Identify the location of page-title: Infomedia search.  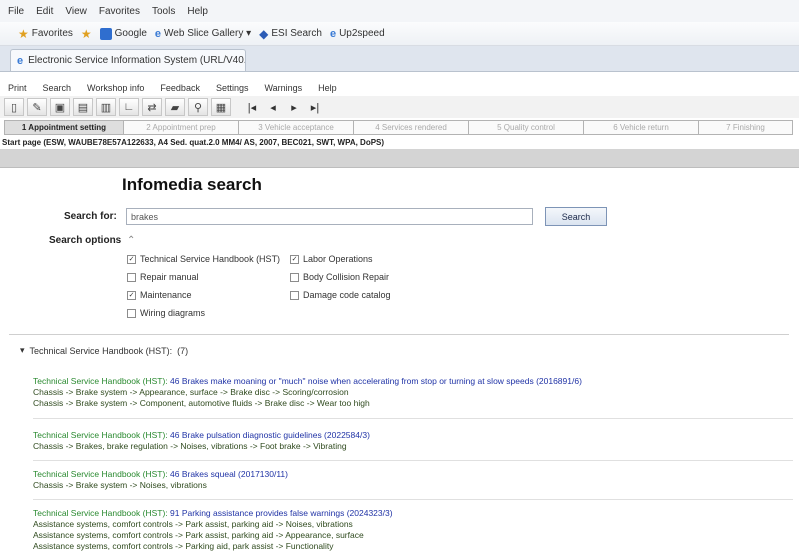
(192, 184).